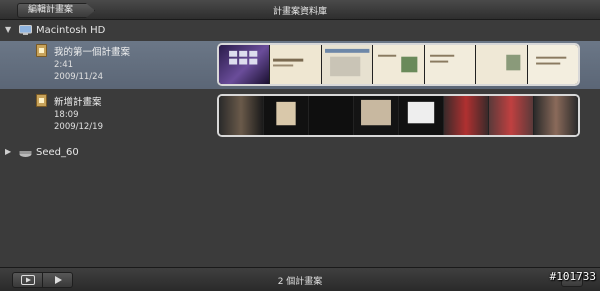 Image resolution: width=600 pixels, height=291 pixels. I want to click on project-date: 2009/12/19, so click(78, 127).